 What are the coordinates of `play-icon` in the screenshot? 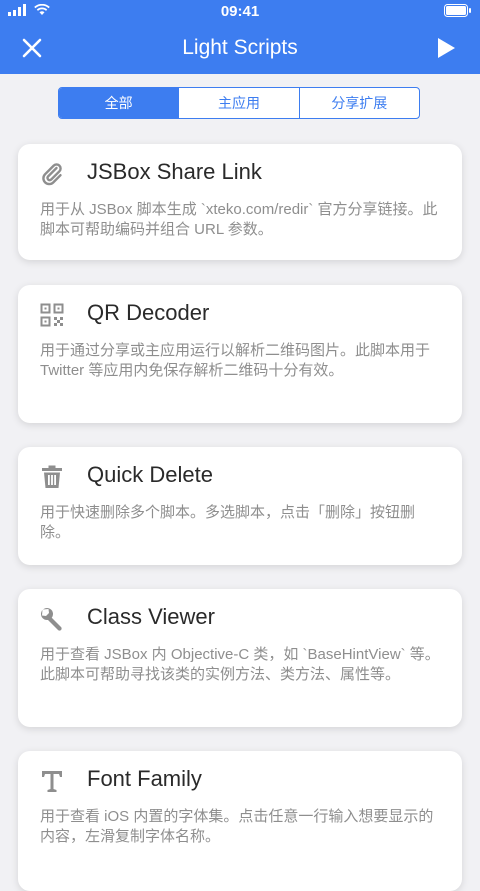 It's located at (446, 48).